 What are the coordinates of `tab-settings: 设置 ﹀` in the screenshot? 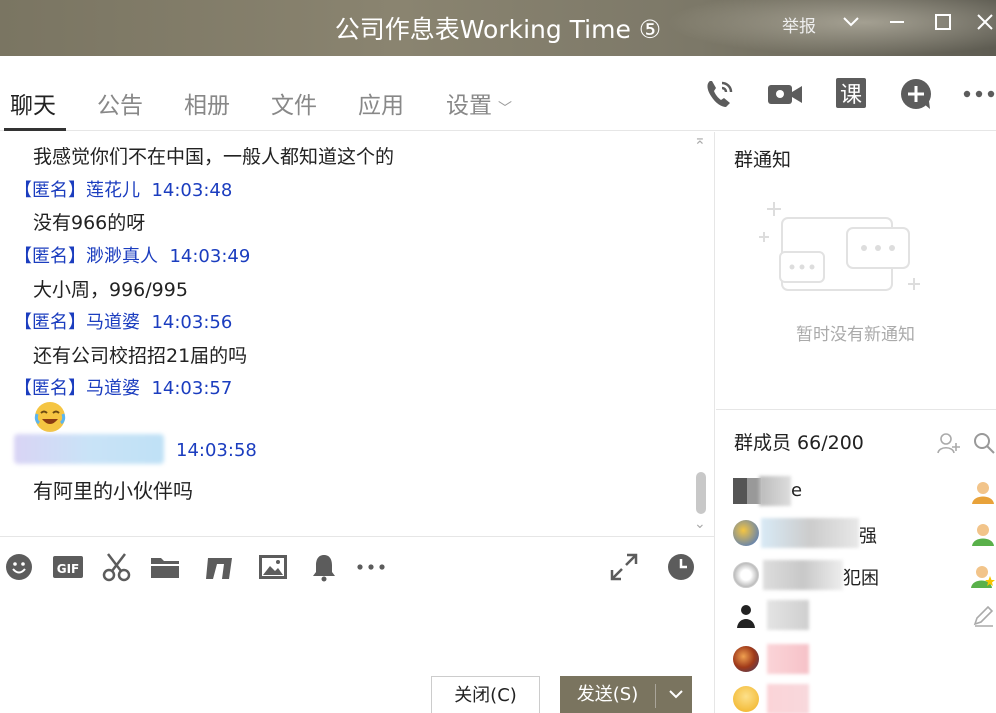 It's located at (479, 103).